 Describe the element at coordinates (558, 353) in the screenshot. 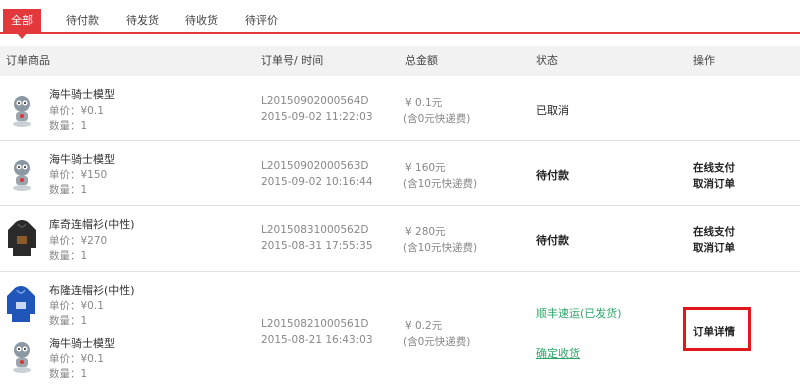

I see `confirm-receipt-link: 确定收货` at that location.